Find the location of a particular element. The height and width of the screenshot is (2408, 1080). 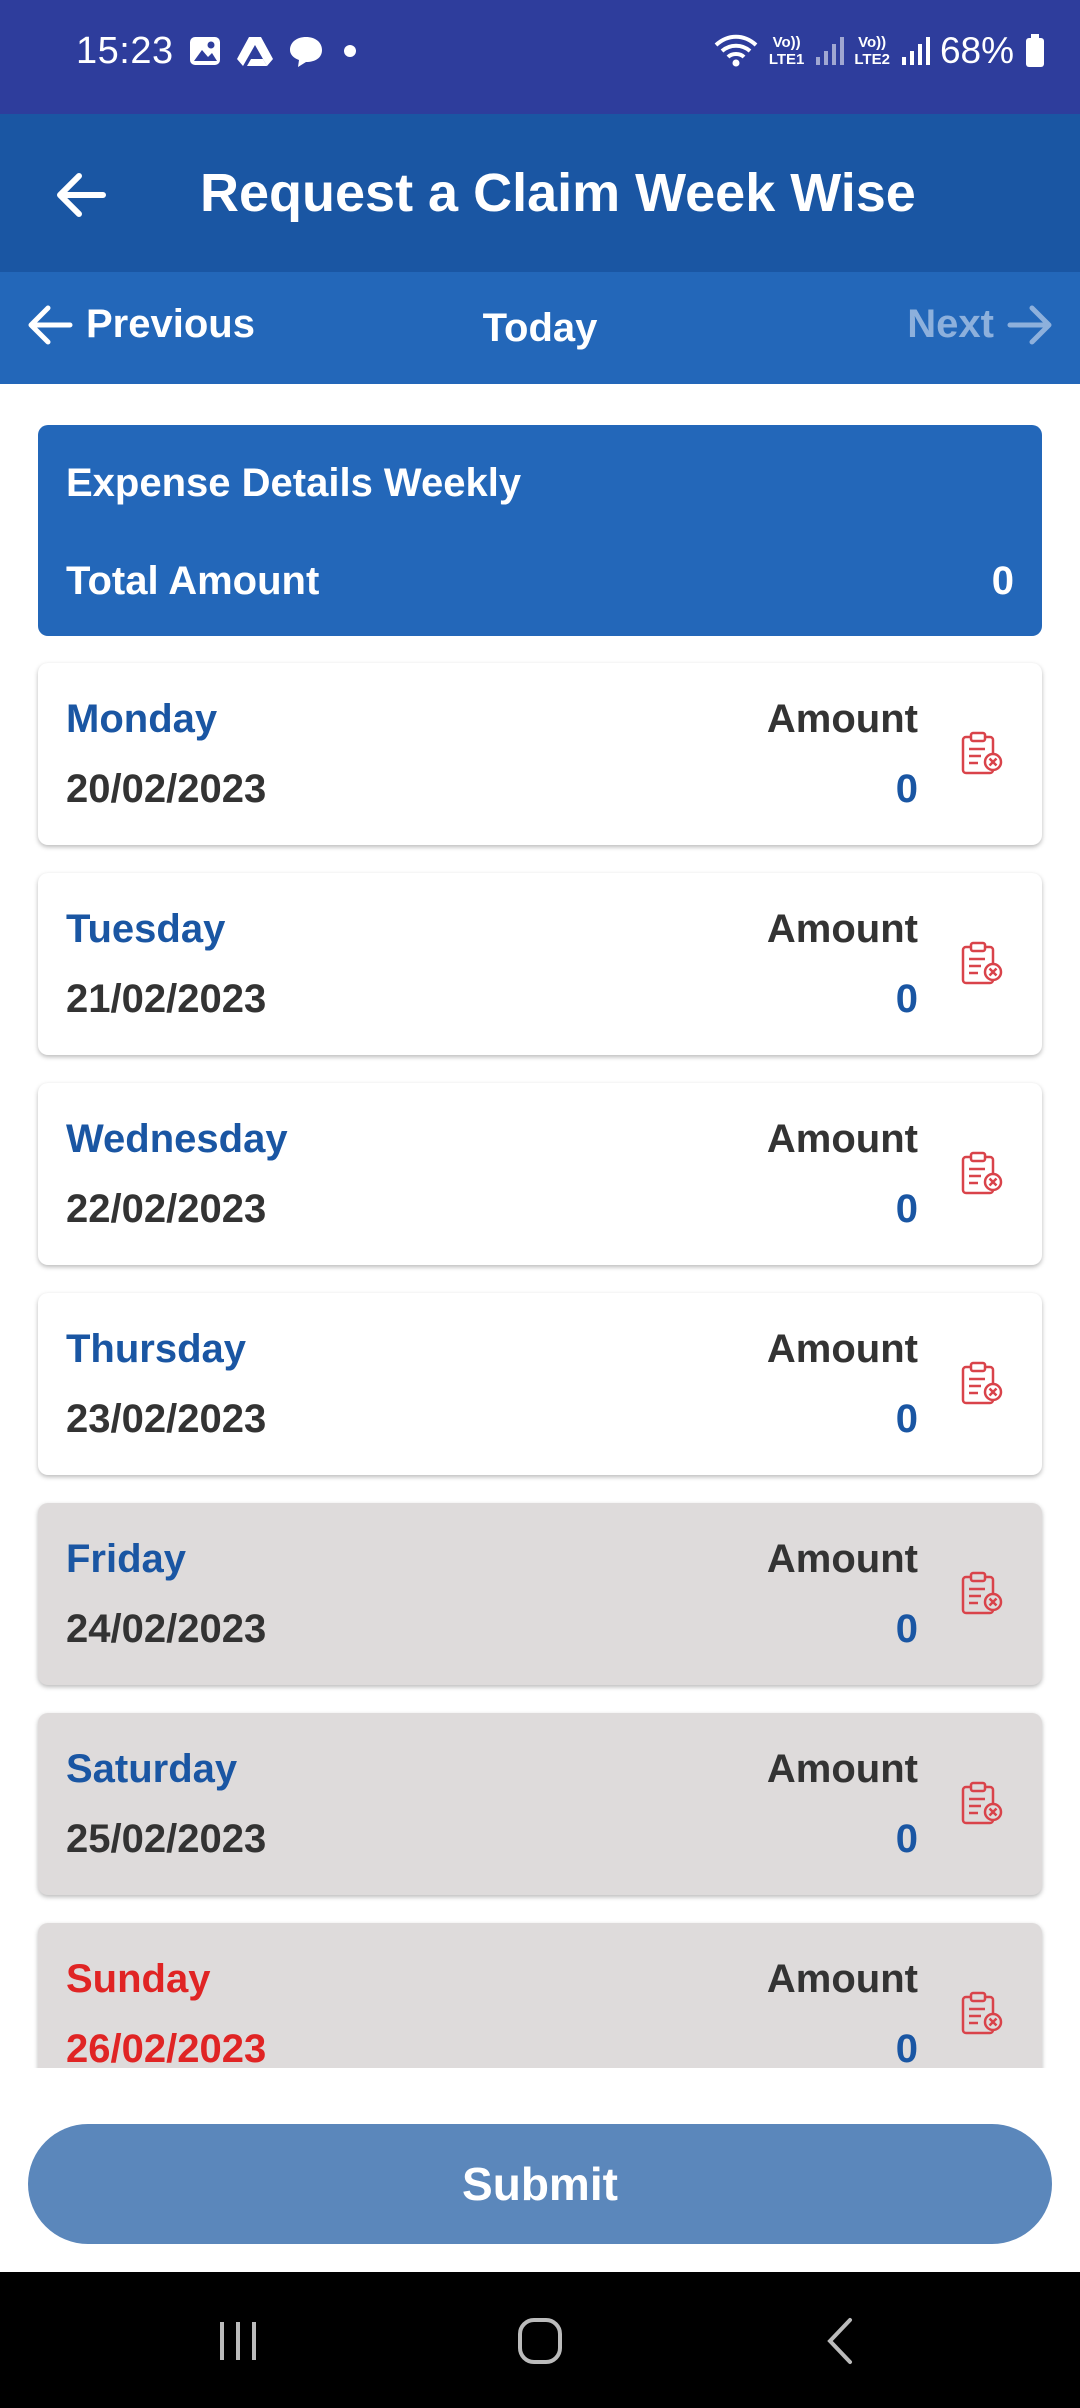

drive-icon is located at coordinates (255, 51).